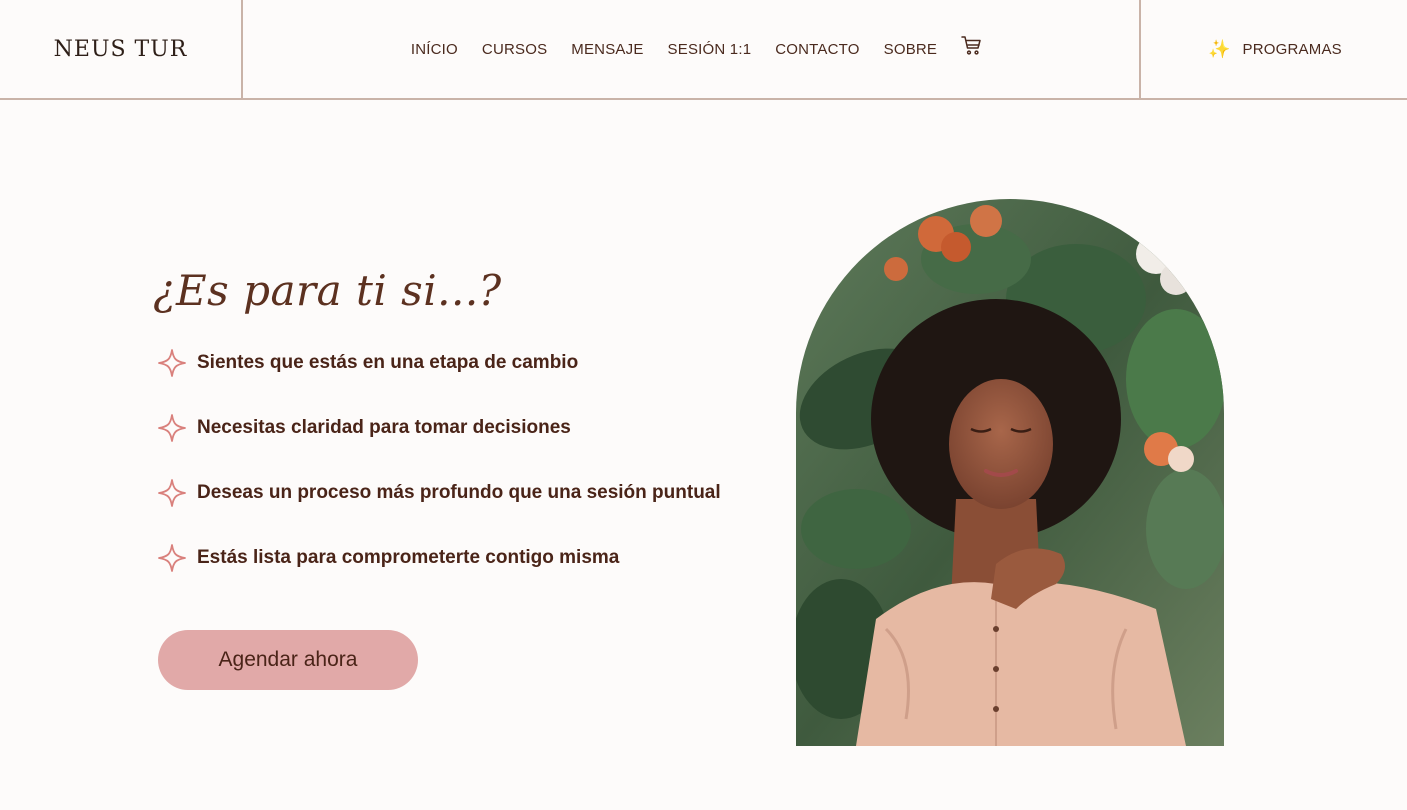 This screenshot has height=810, width=1407. I want to click on list-item-text: Necesitas claridad para tomar decisiones, so click(384, 427).